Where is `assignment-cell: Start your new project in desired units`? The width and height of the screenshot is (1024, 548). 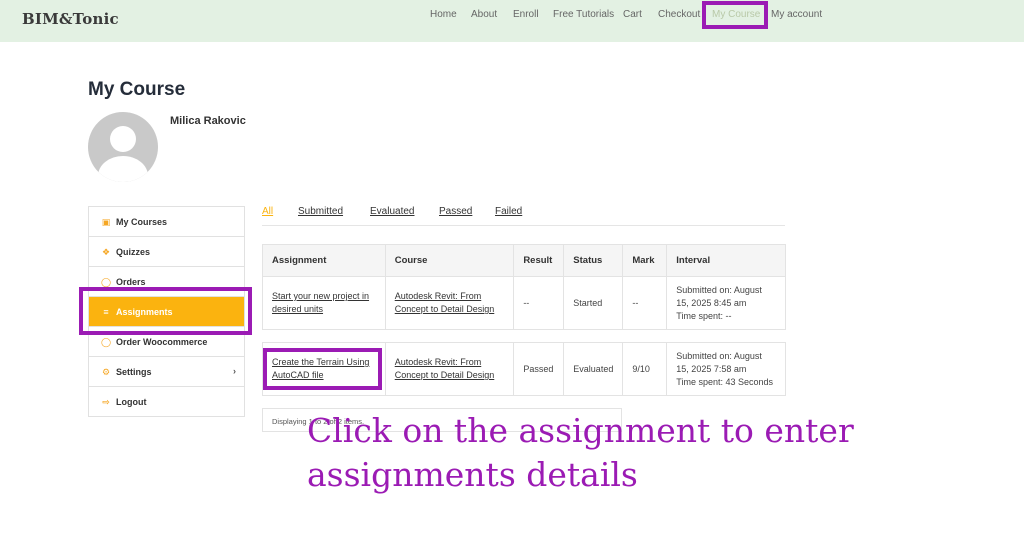
assignment-cell: Start your new project in desired units is located at coordinates (324, 303).